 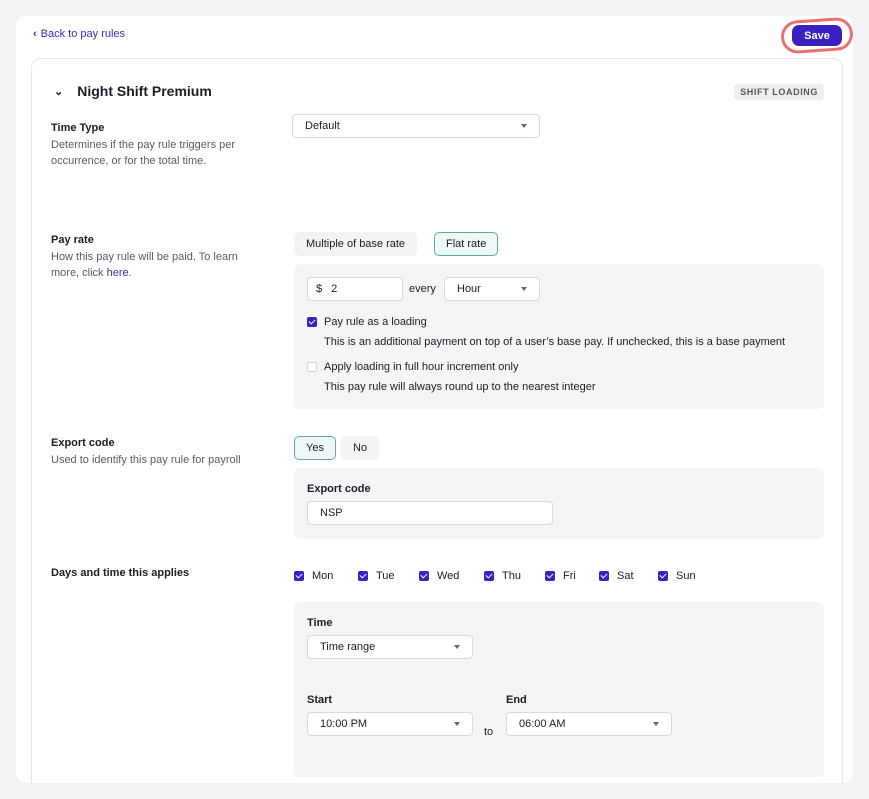 I want to click on rule-type-badge: SHIFT LOADING, so click(x=779, y=92).